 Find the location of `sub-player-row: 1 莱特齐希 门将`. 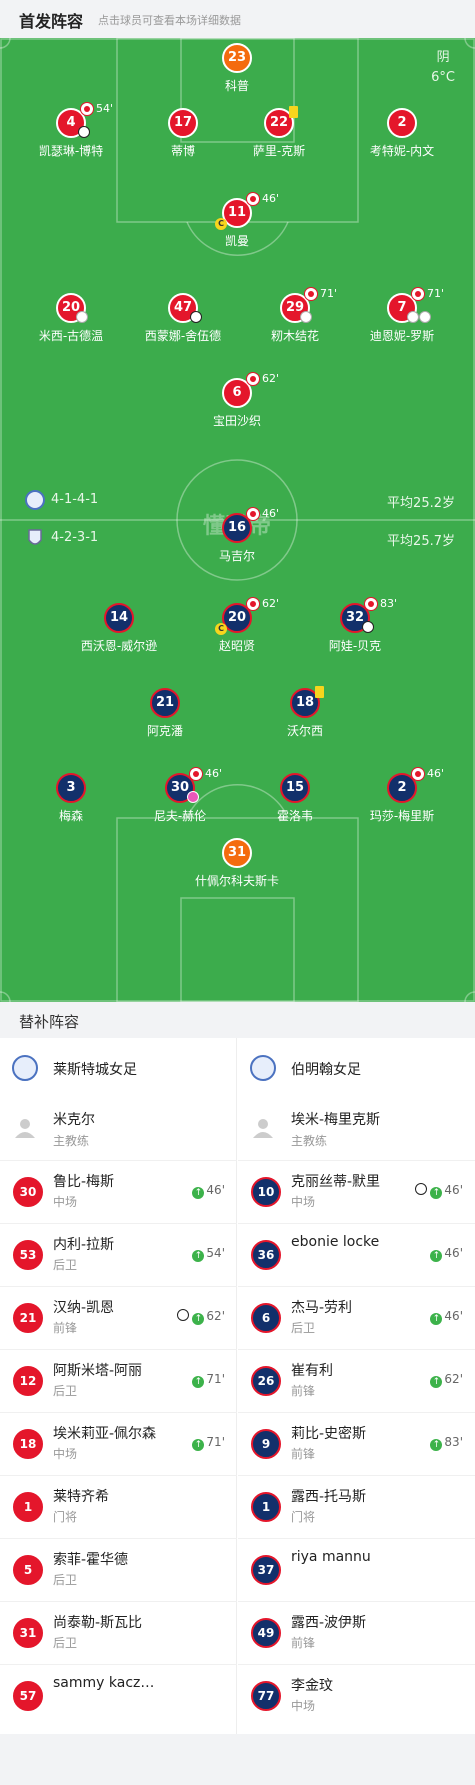

sub-player-row: 1 莱特齐希 门将 is located at coordinates (118, 1506).